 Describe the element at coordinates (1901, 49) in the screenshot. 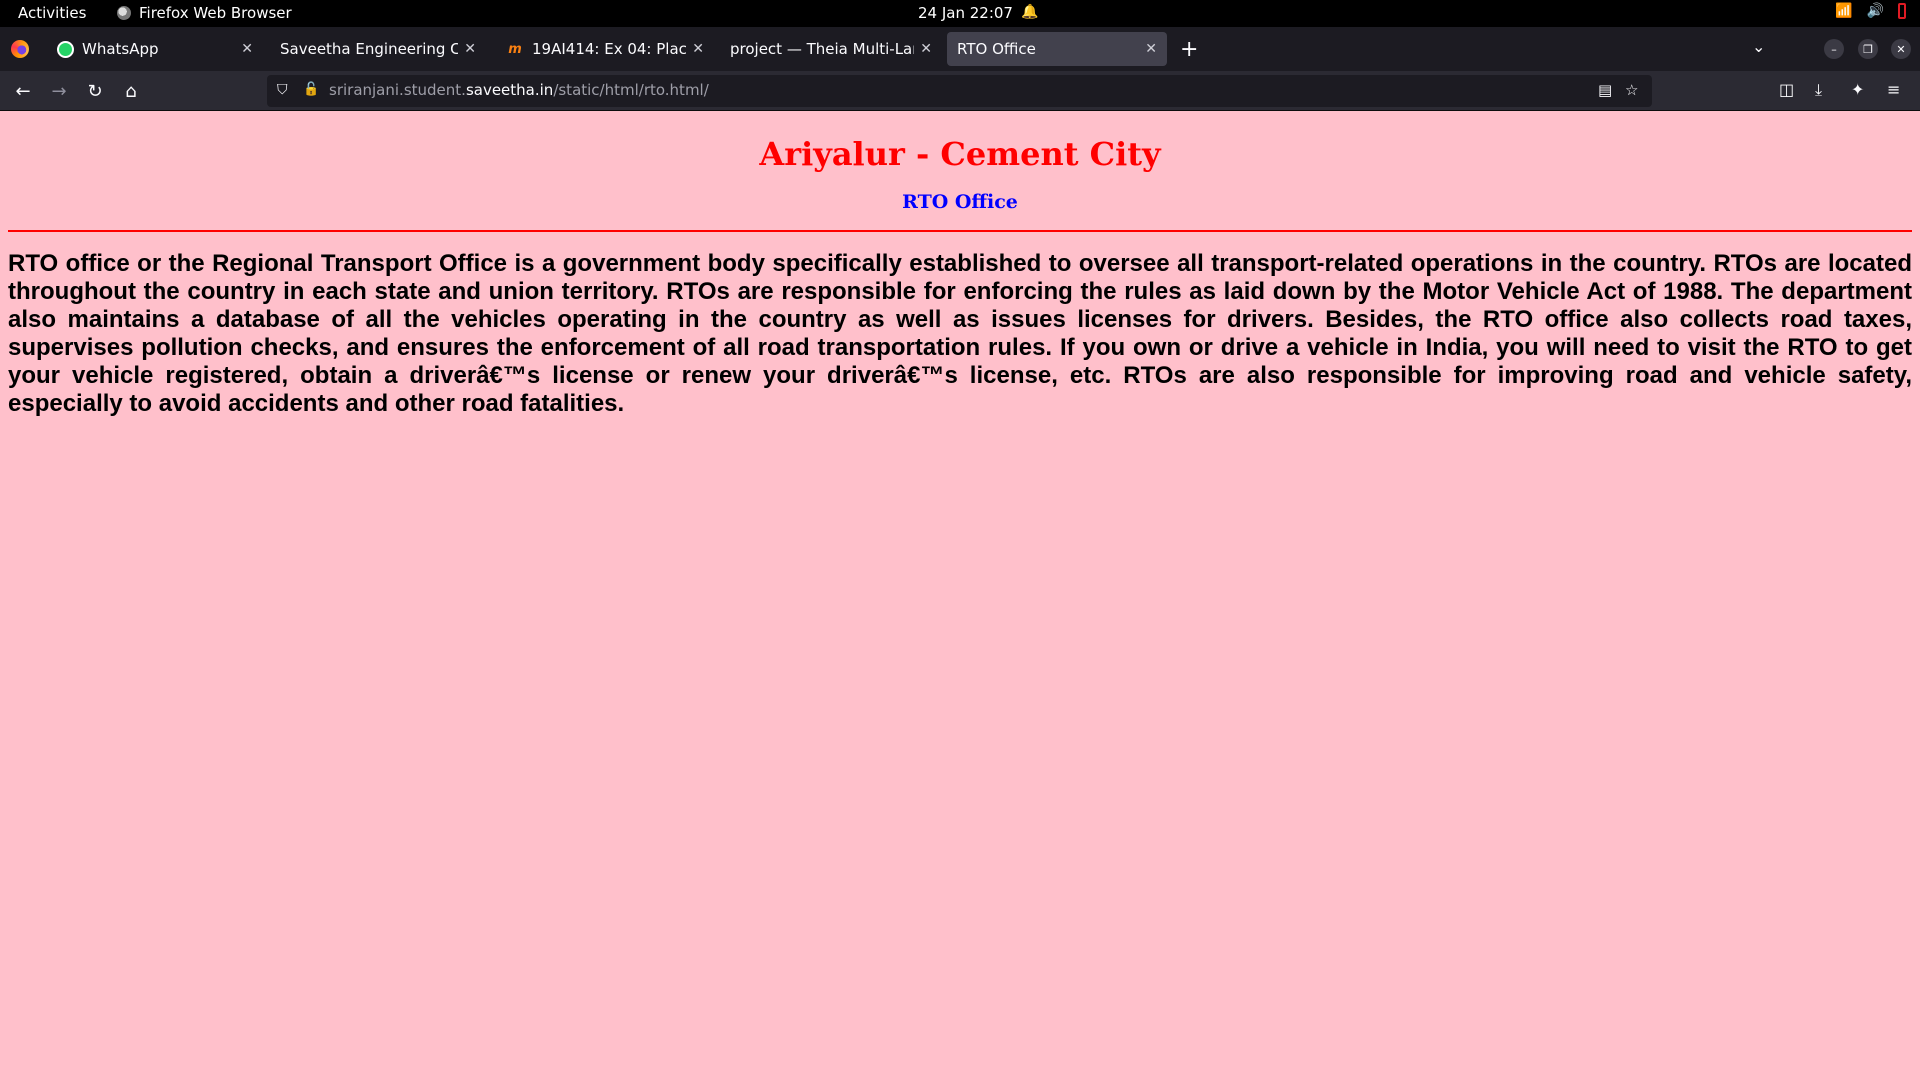

I see `close-window-button: ✕` at that location.